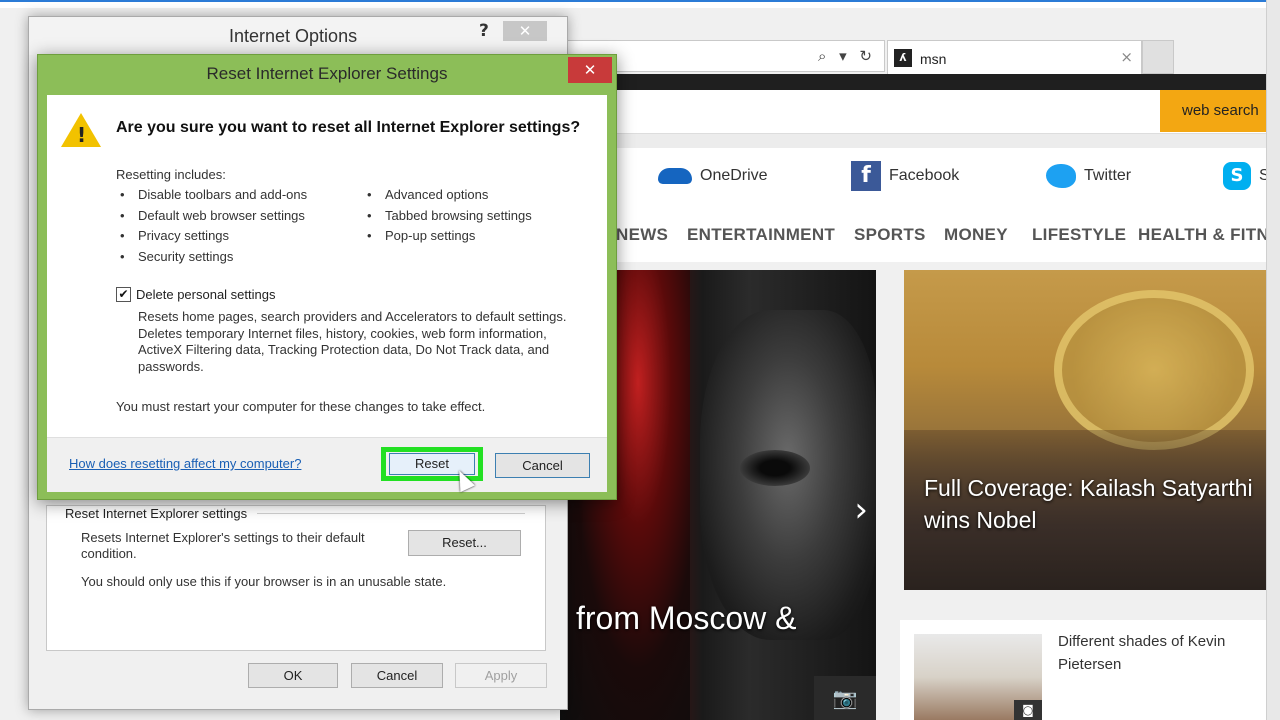 The width and height of the screenshot is (1280, 720). What do you see at coordinates (761, 235) in the screenshot?
I see `nav-entertainment: ENTERTAINMENT` at bounding box center [761, 235].